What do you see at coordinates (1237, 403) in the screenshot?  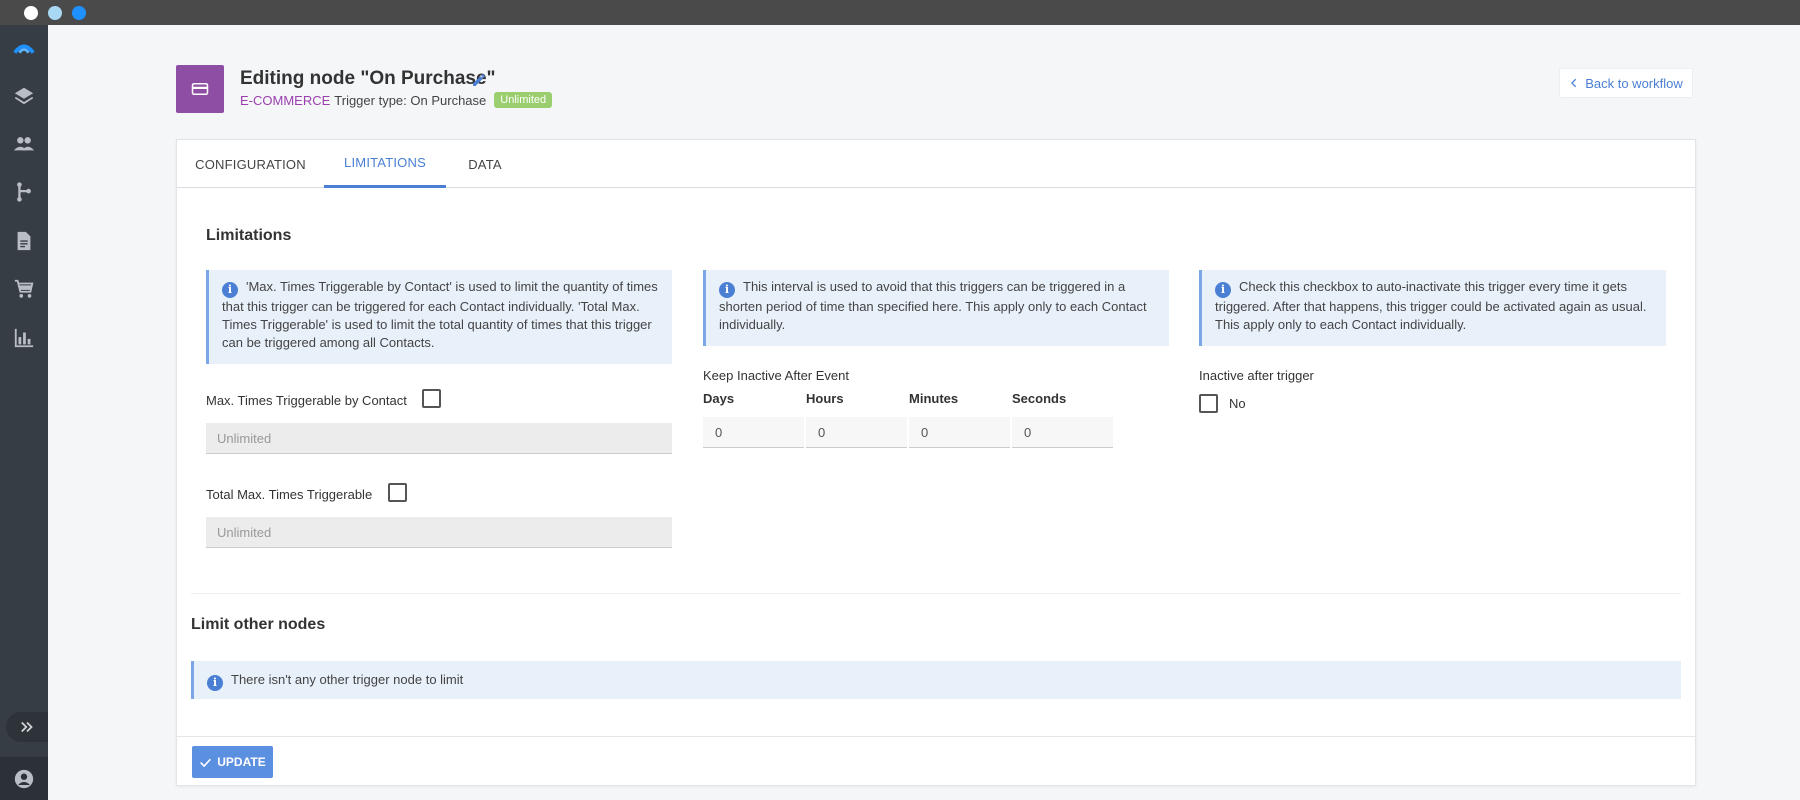 I see `inactive-after-trigger-value: No` at bounding box center [1237, 403].